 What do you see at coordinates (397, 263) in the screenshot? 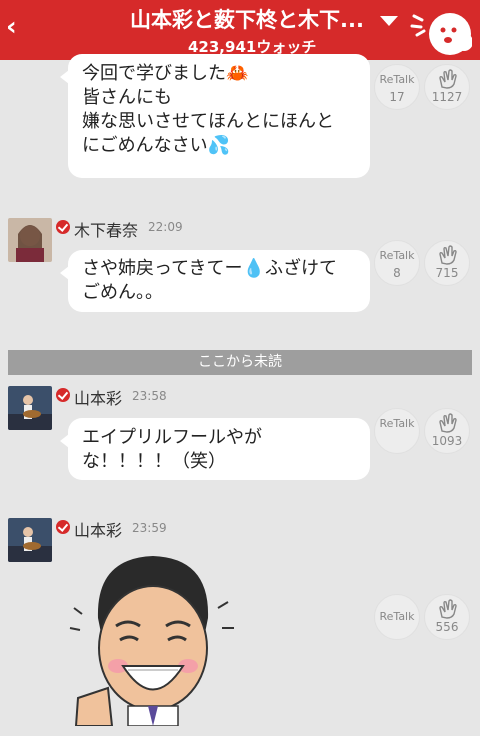
I see `retalk-button: ReTalk 8` at bounding box center [397, 263].